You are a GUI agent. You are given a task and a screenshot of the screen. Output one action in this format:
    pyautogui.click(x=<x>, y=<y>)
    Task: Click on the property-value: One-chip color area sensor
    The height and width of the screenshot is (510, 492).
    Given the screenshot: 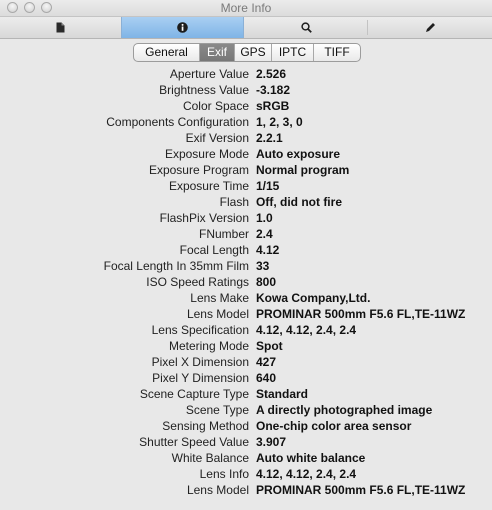 What is the action you would take?
    pyautogui.click(x=334, y=426)
    